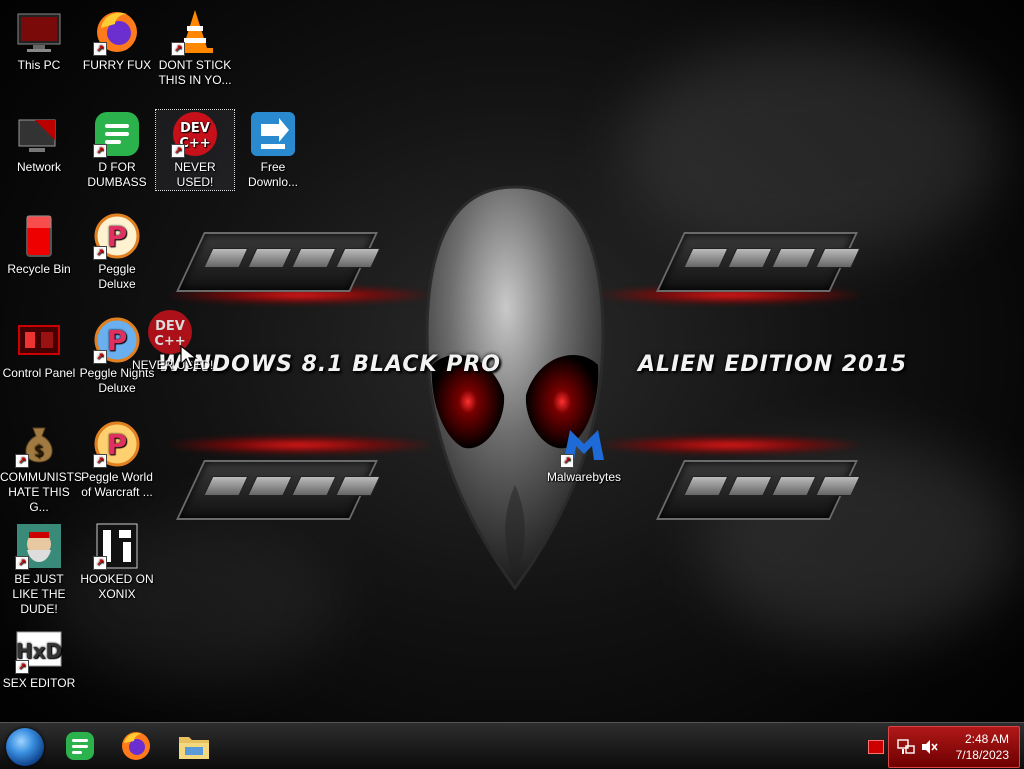 Image resolution: width=1024 pixels, height=769 pixels. I want to click on icon-label: Network, so click(38, 167).